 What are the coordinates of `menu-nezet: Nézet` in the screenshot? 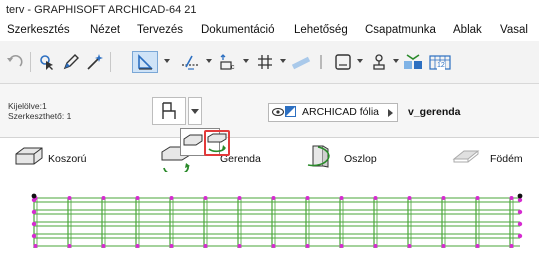 It's located at (105, 30).